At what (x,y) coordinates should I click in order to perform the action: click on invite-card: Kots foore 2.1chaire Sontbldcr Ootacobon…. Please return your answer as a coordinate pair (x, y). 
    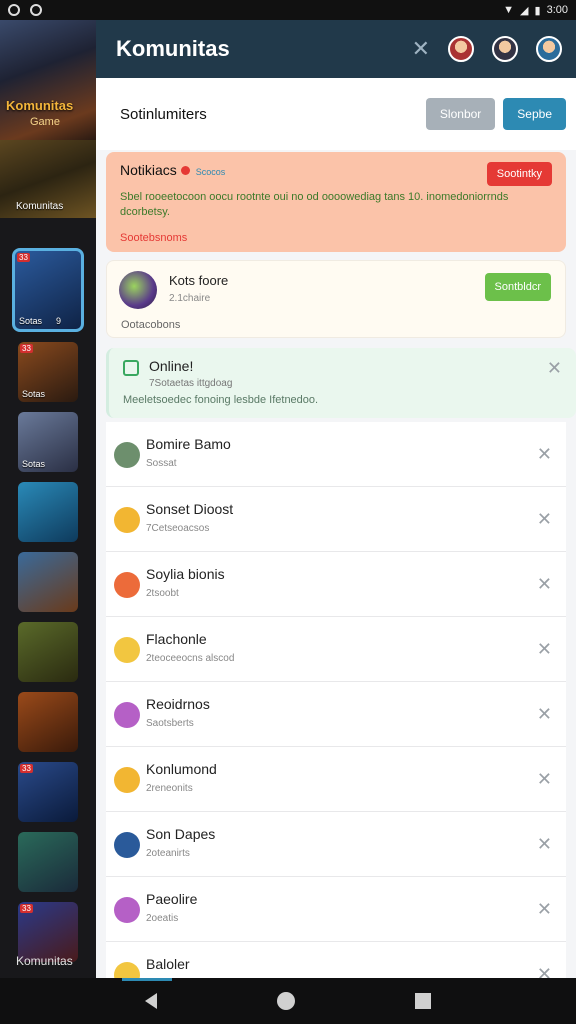
    Looking at the image, I should click on (336, 299).